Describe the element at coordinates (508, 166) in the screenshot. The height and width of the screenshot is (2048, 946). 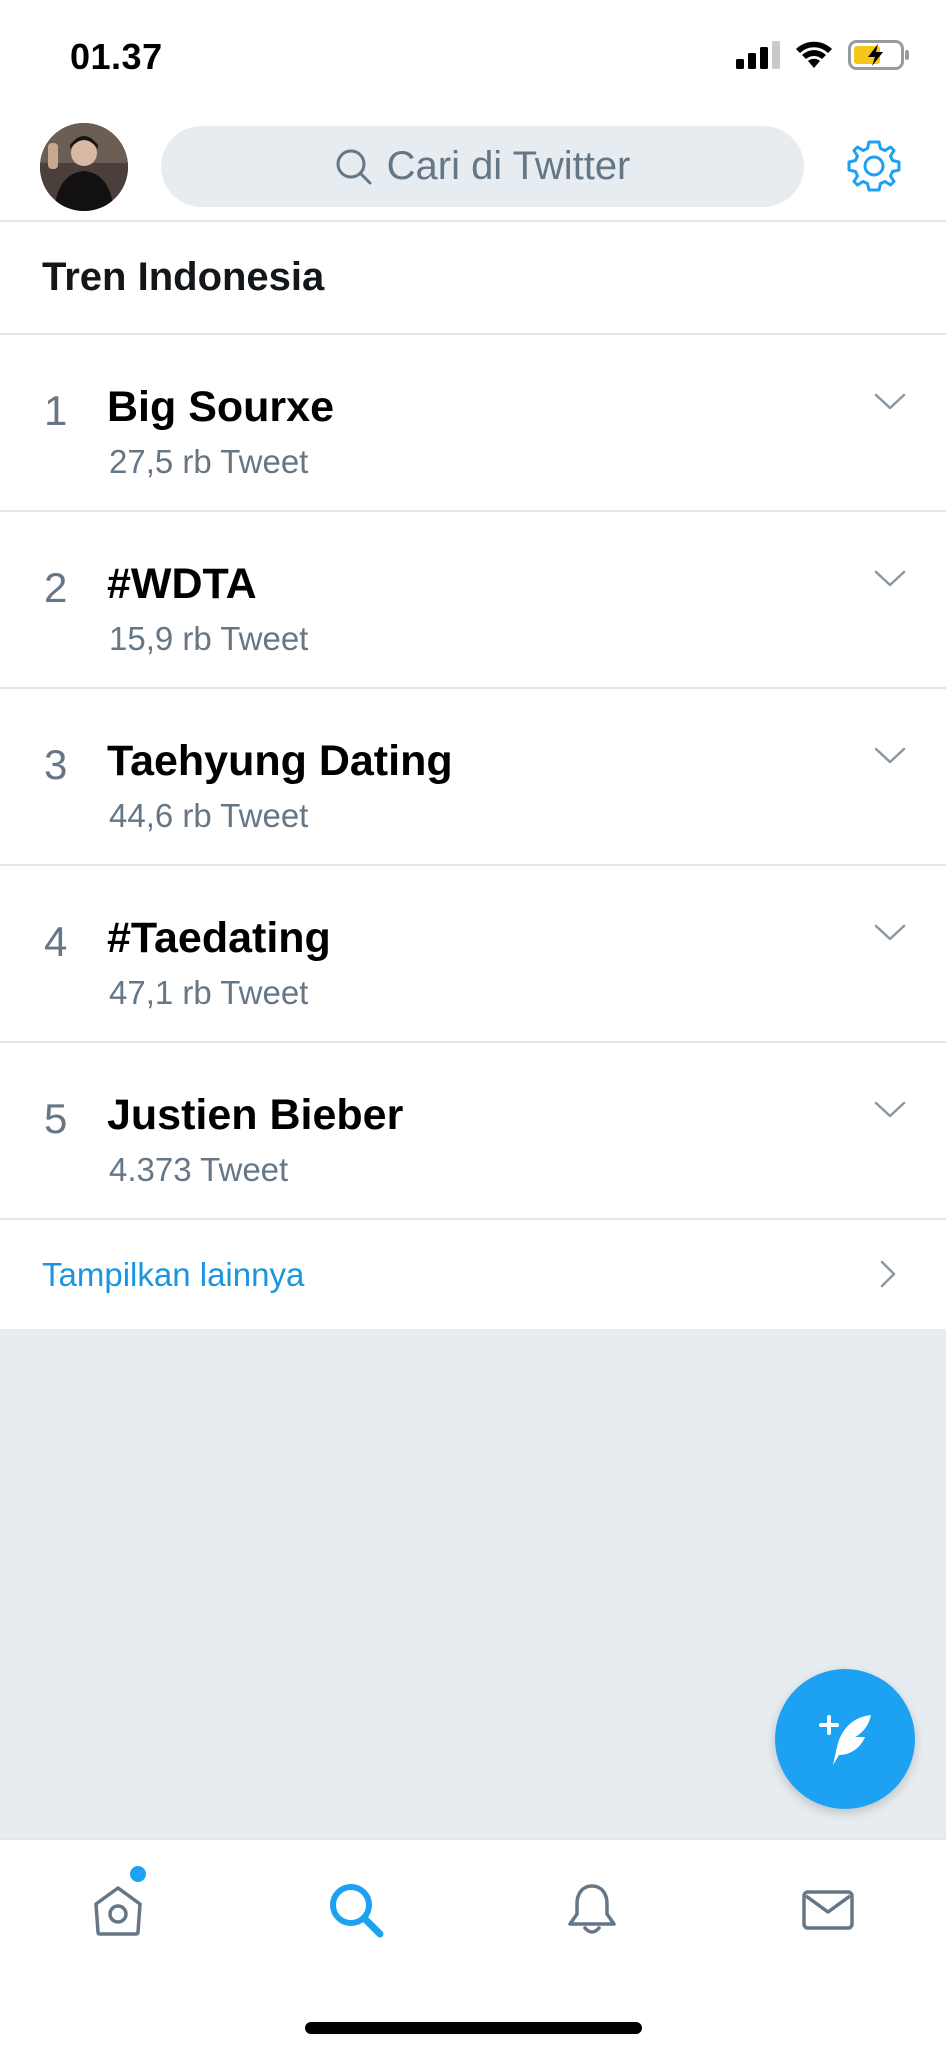
I see `search-placeholder: Cari di Twitter` at that location.